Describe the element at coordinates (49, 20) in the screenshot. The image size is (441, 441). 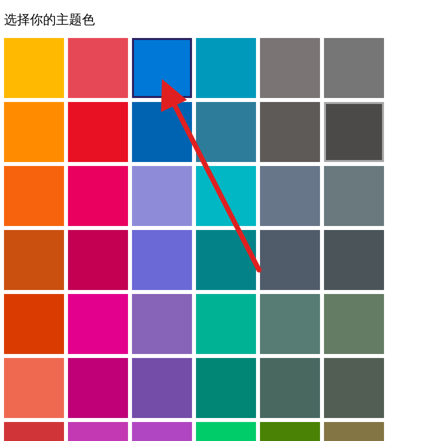
I see `section-title: 选择你的主题色` at that location.